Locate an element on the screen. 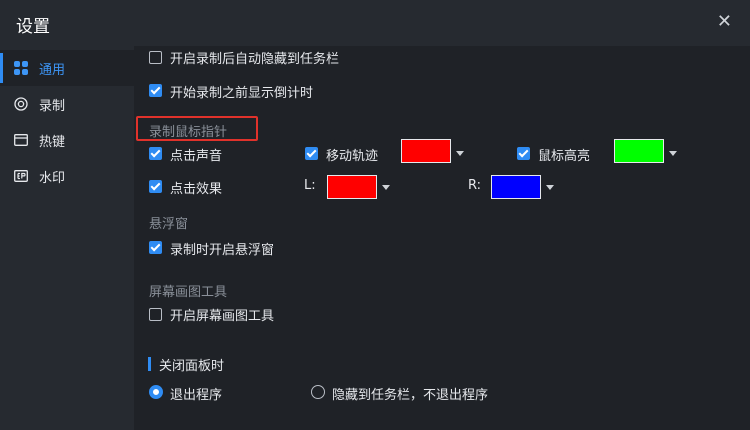 This screenshot has height=430, width=750. sidebar-item-label: 录制 is located at coordinates (52, 106).